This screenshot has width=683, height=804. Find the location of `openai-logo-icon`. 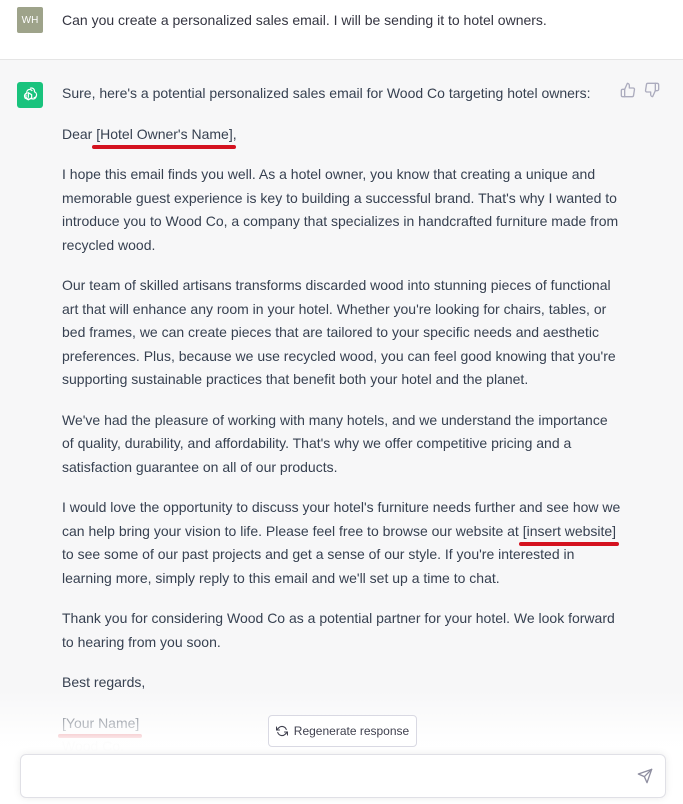

openai-logo-icon is located at coordinates (30, 95).